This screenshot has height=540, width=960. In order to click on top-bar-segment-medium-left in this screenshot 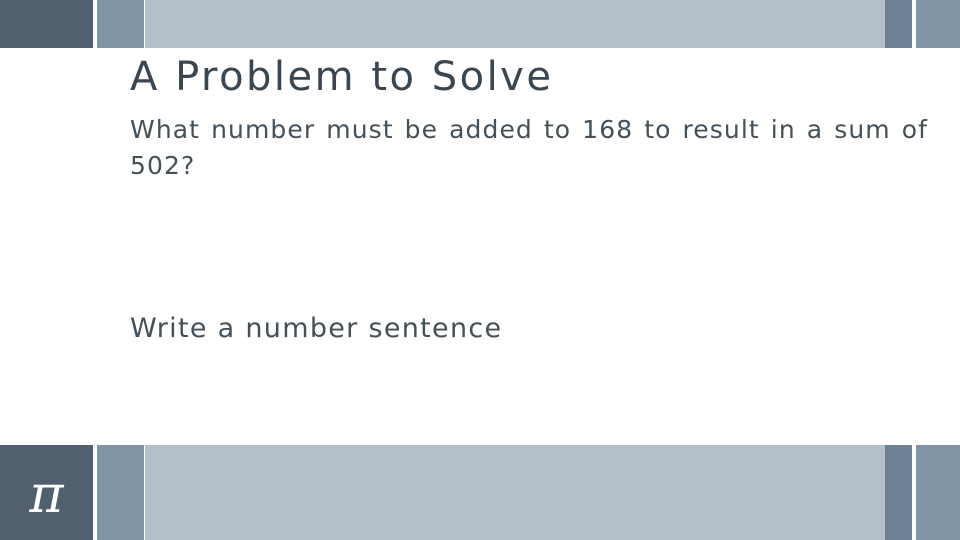, I will do `click(120, 24)`.